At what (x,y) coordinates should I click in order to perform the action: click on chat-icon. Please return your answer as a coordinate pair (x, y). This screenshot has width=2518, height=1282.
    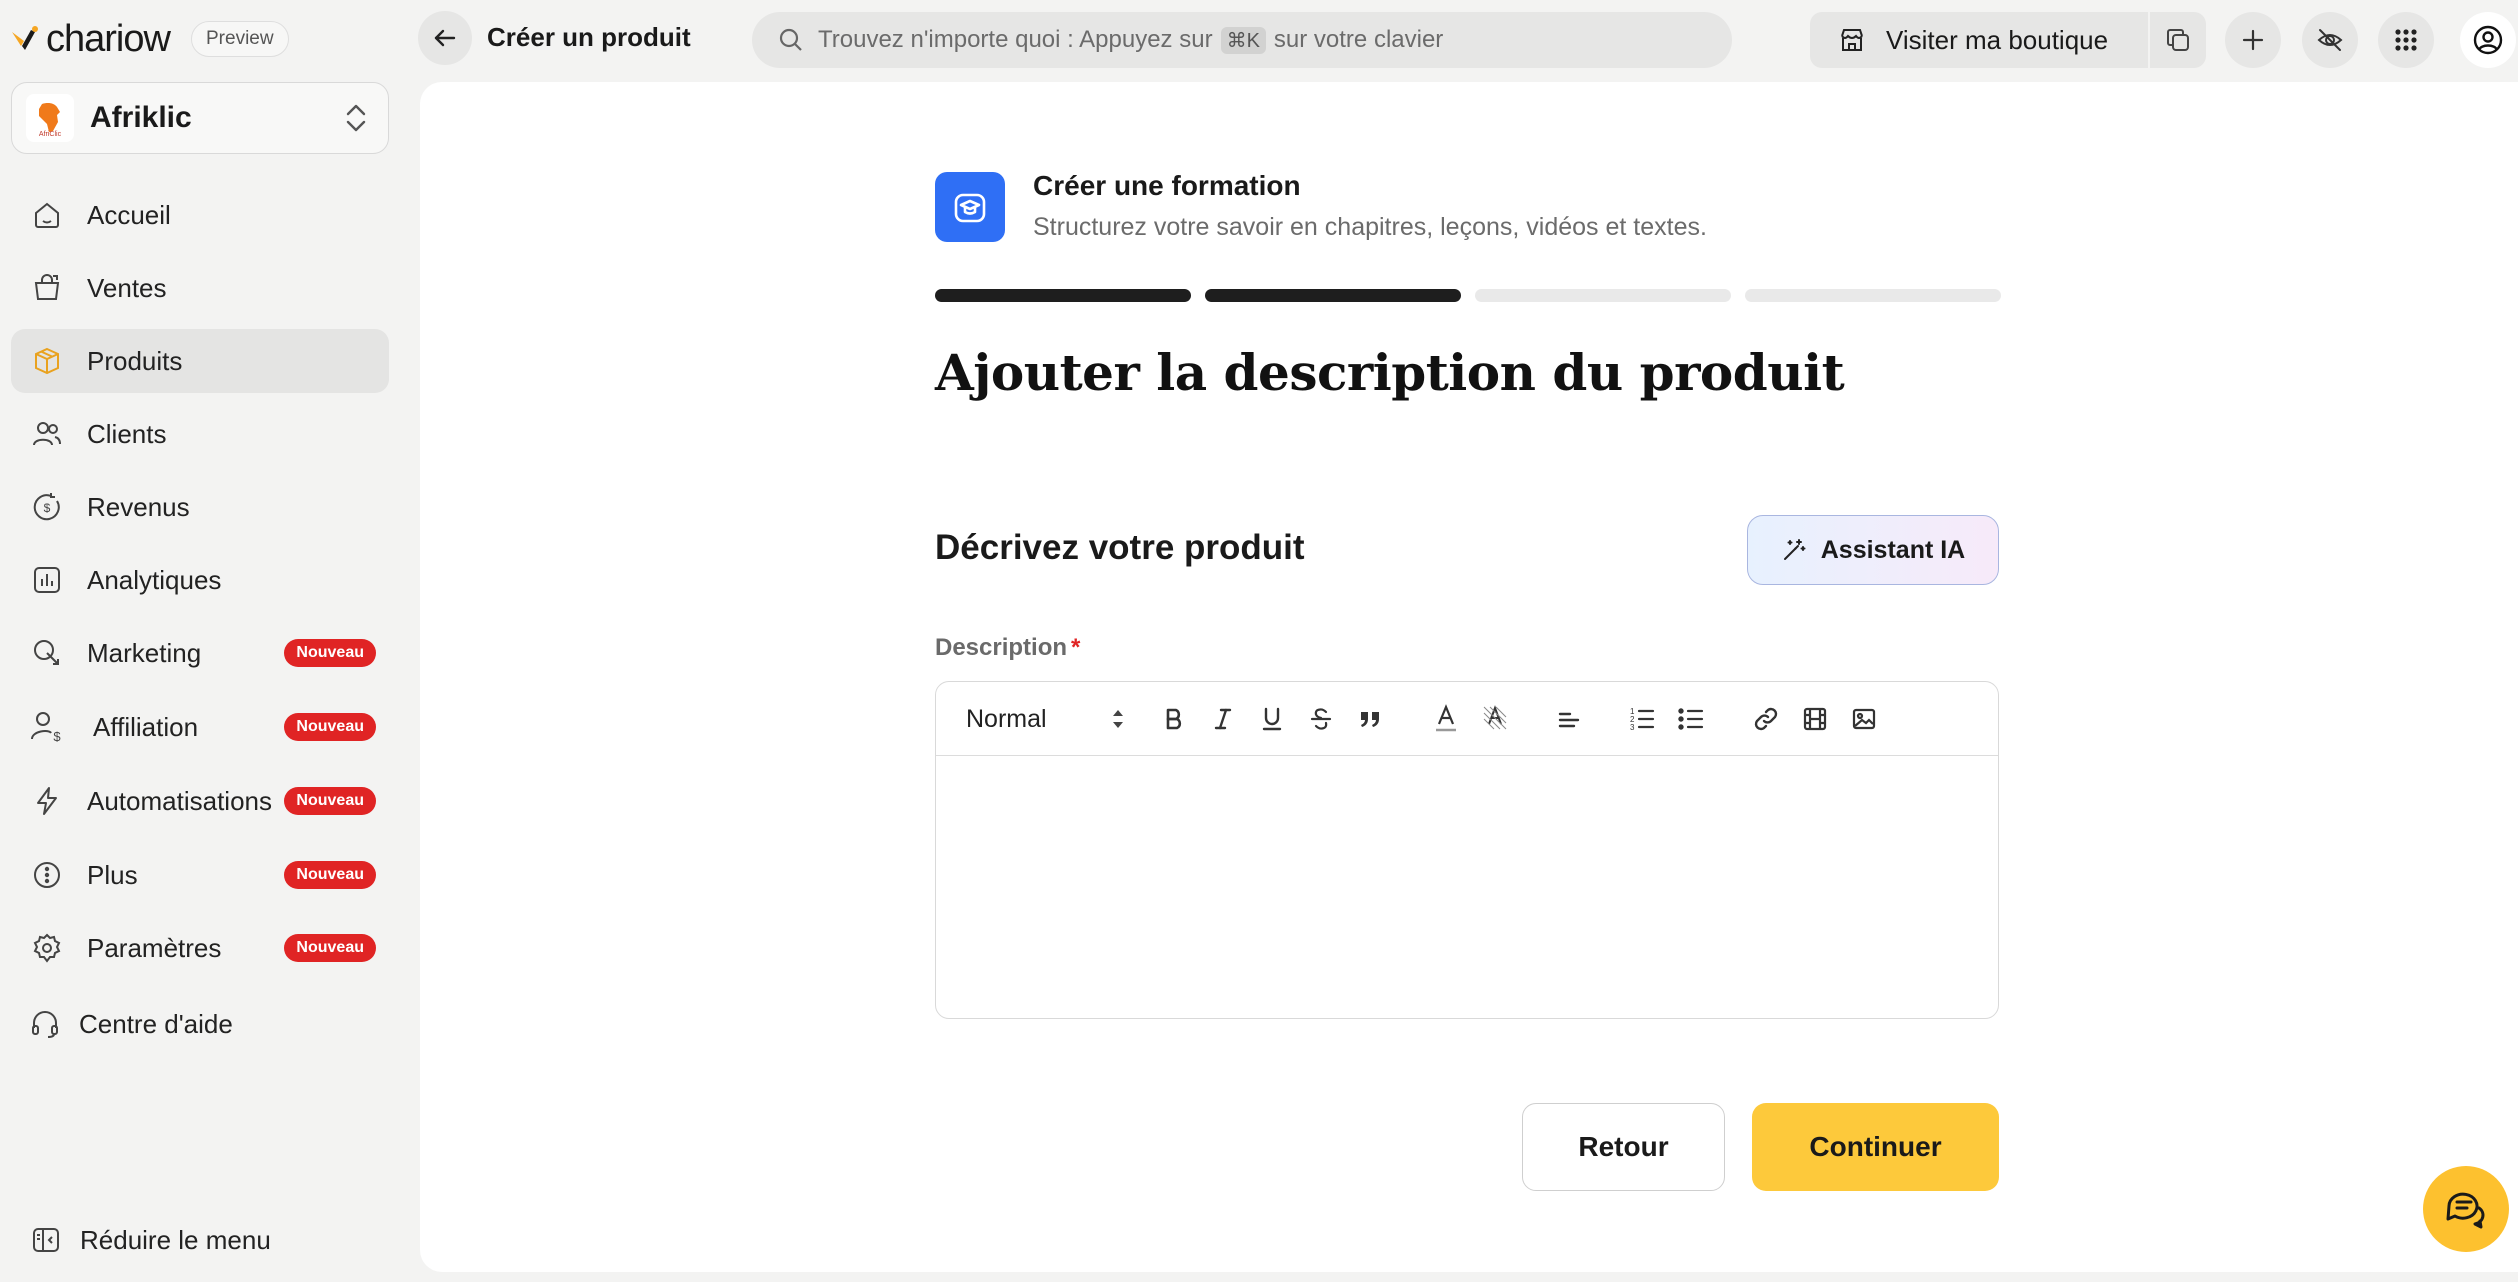
    Looking at the image, I should click on (2465, 1210).